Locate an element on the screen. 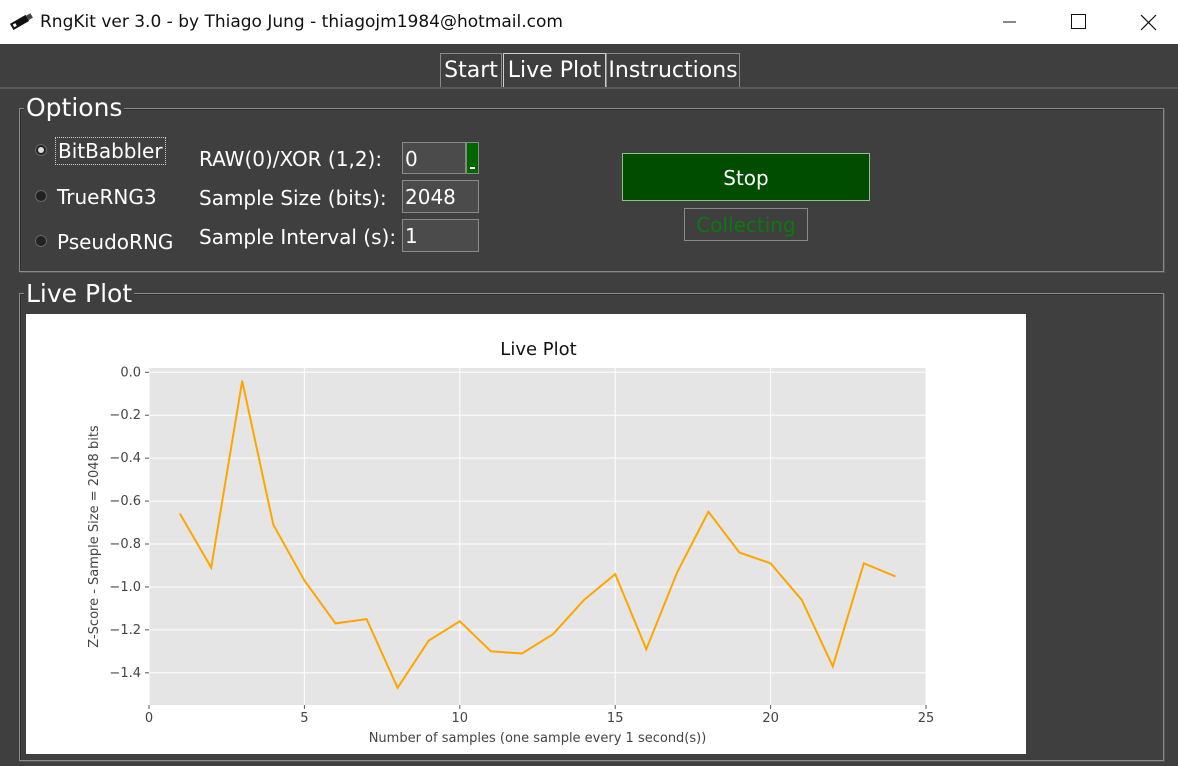 Image resolution: width=1178 pixels, height=766 pixels. sample-size-label: Sample Size (bits): is located at coordinates (293, 198).